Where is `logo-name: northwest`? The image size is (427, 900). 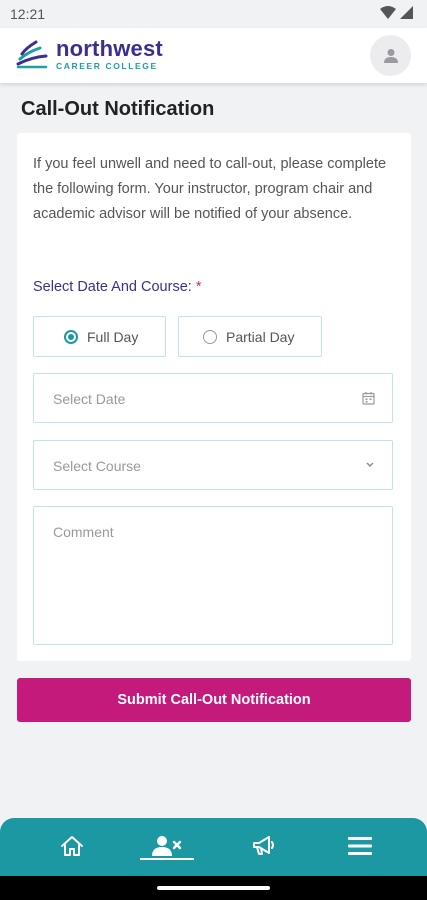
logo-name: northwest is located at coordinates (109, 48).